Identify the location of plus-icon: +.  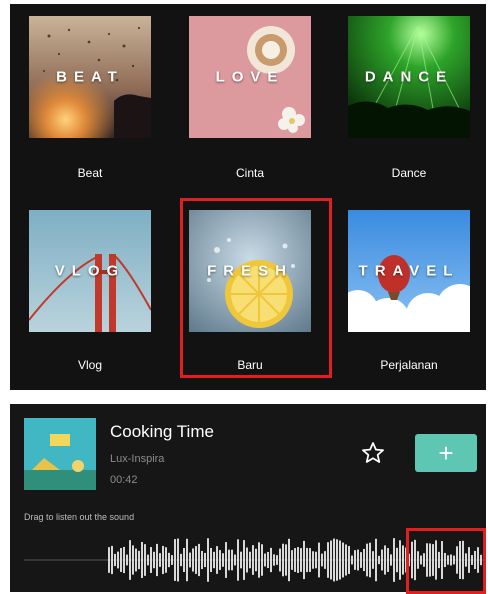
(446, 453).